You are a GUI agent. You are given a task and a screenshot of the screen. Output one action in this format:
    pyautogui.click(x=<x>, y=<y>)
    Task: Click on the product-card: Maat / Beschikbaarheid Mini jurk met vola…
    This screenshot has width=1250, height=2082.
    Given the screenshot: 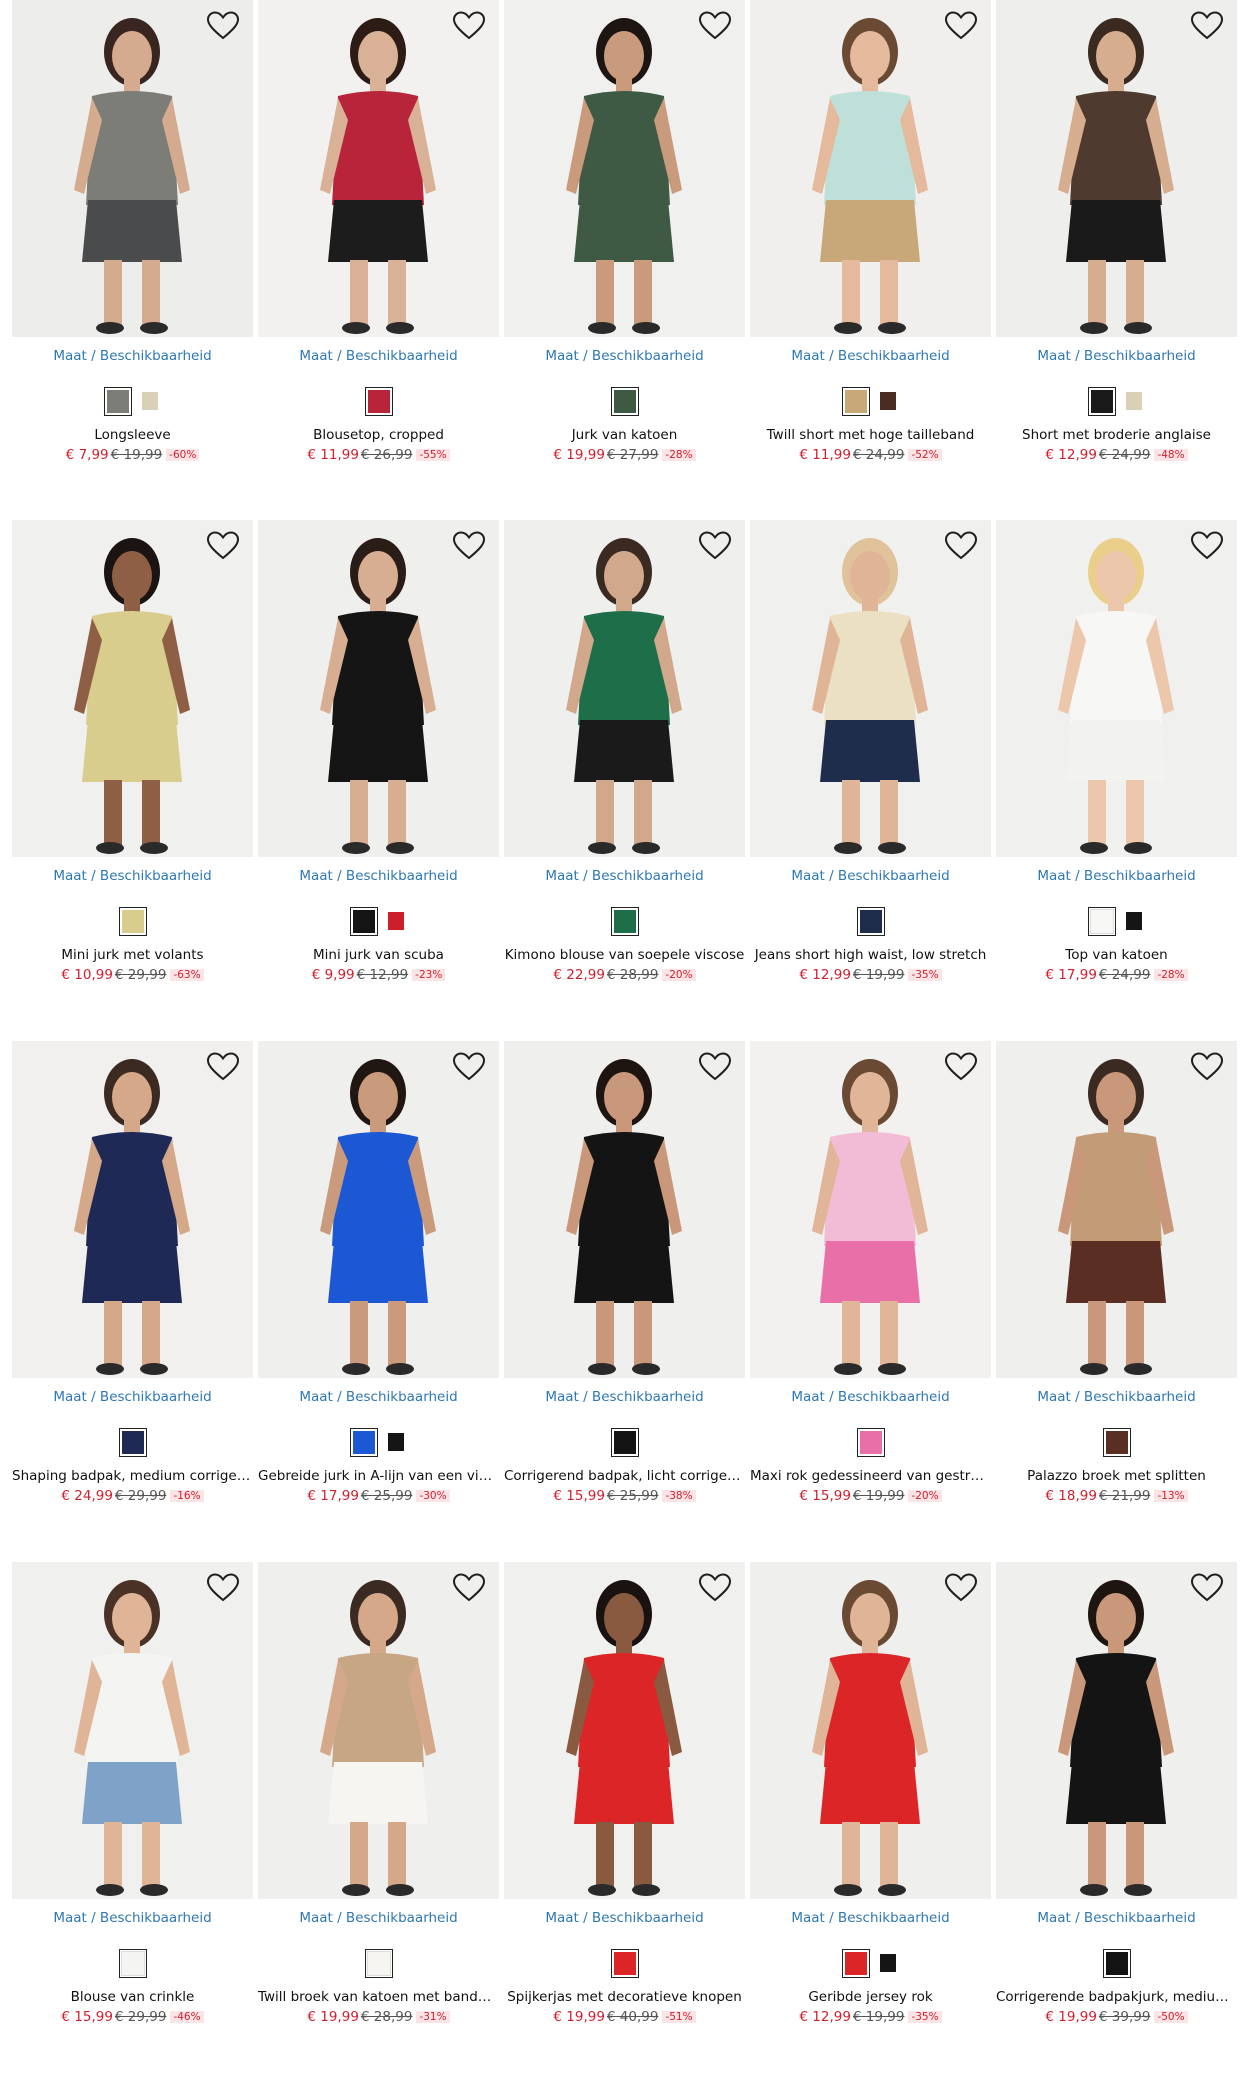 What is the action you would take?
    pyautogui.click(x=132, y=753)
    